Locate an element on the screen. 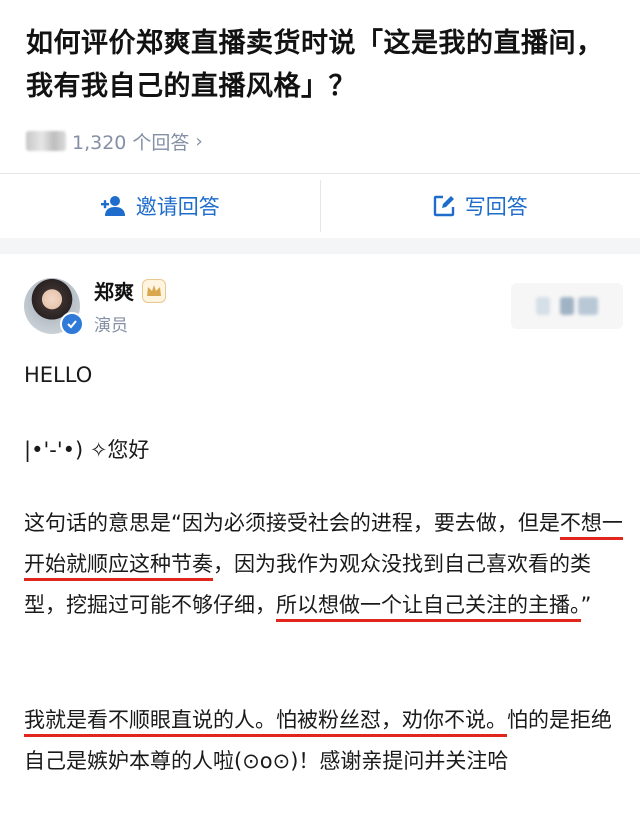 This screenshot has width=640, height=816. question-meta: 1,320 个回答 › is located at coordinates (114, 141).